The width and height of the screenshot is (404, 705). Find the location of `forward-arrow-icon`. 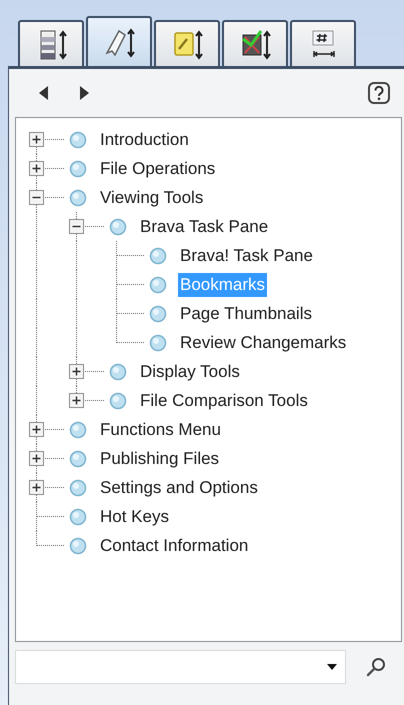

forward-arrow-icon is located at coordinates (84, 93).